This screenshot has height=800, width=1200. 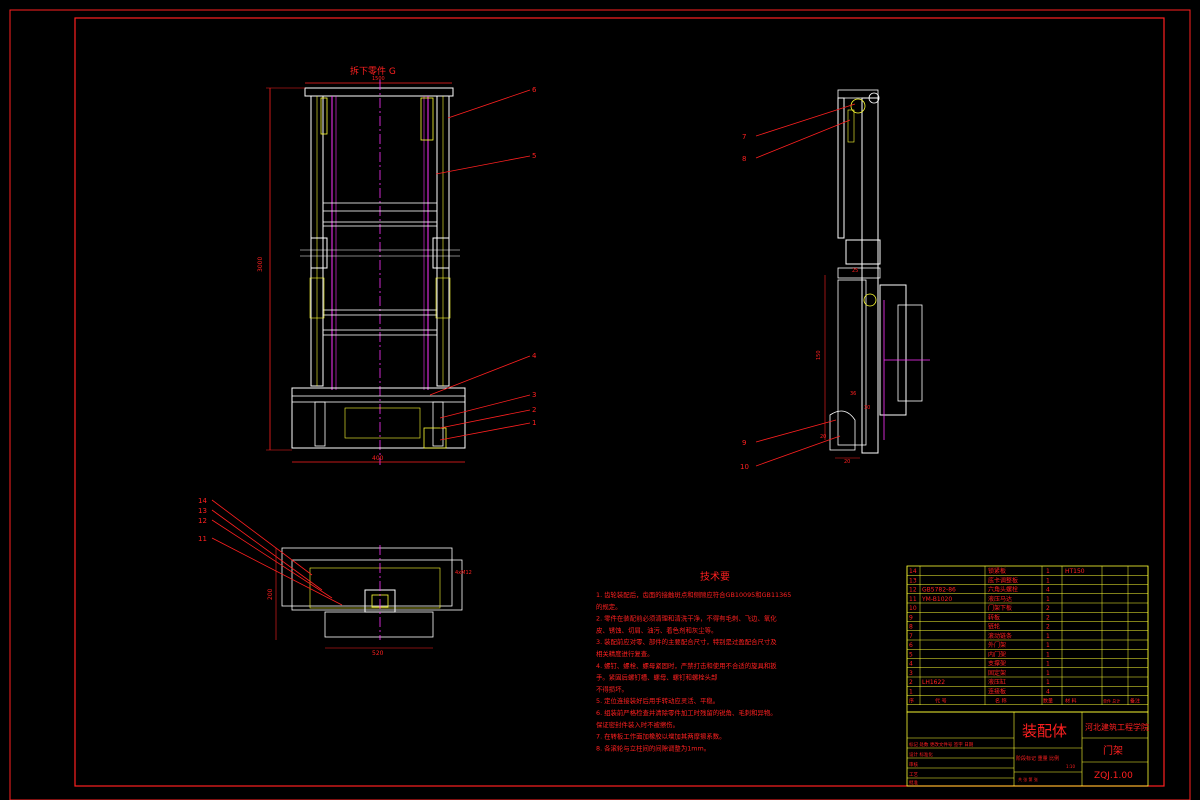 What do you see at coordinates (612, 688) in the screenshot?
I see `tech-req-line: 不得损坏。` at bounding box center [612, 688].